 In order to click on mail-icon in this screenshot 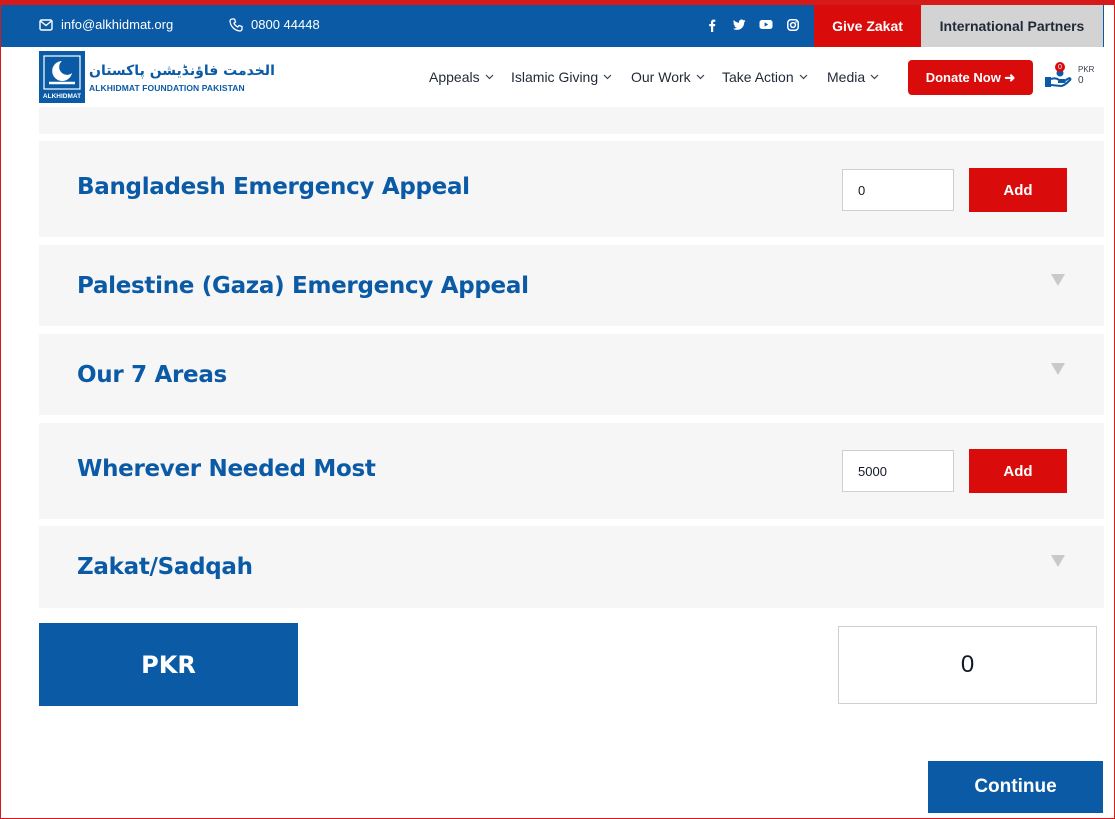, I will do `click(46, 24)`.